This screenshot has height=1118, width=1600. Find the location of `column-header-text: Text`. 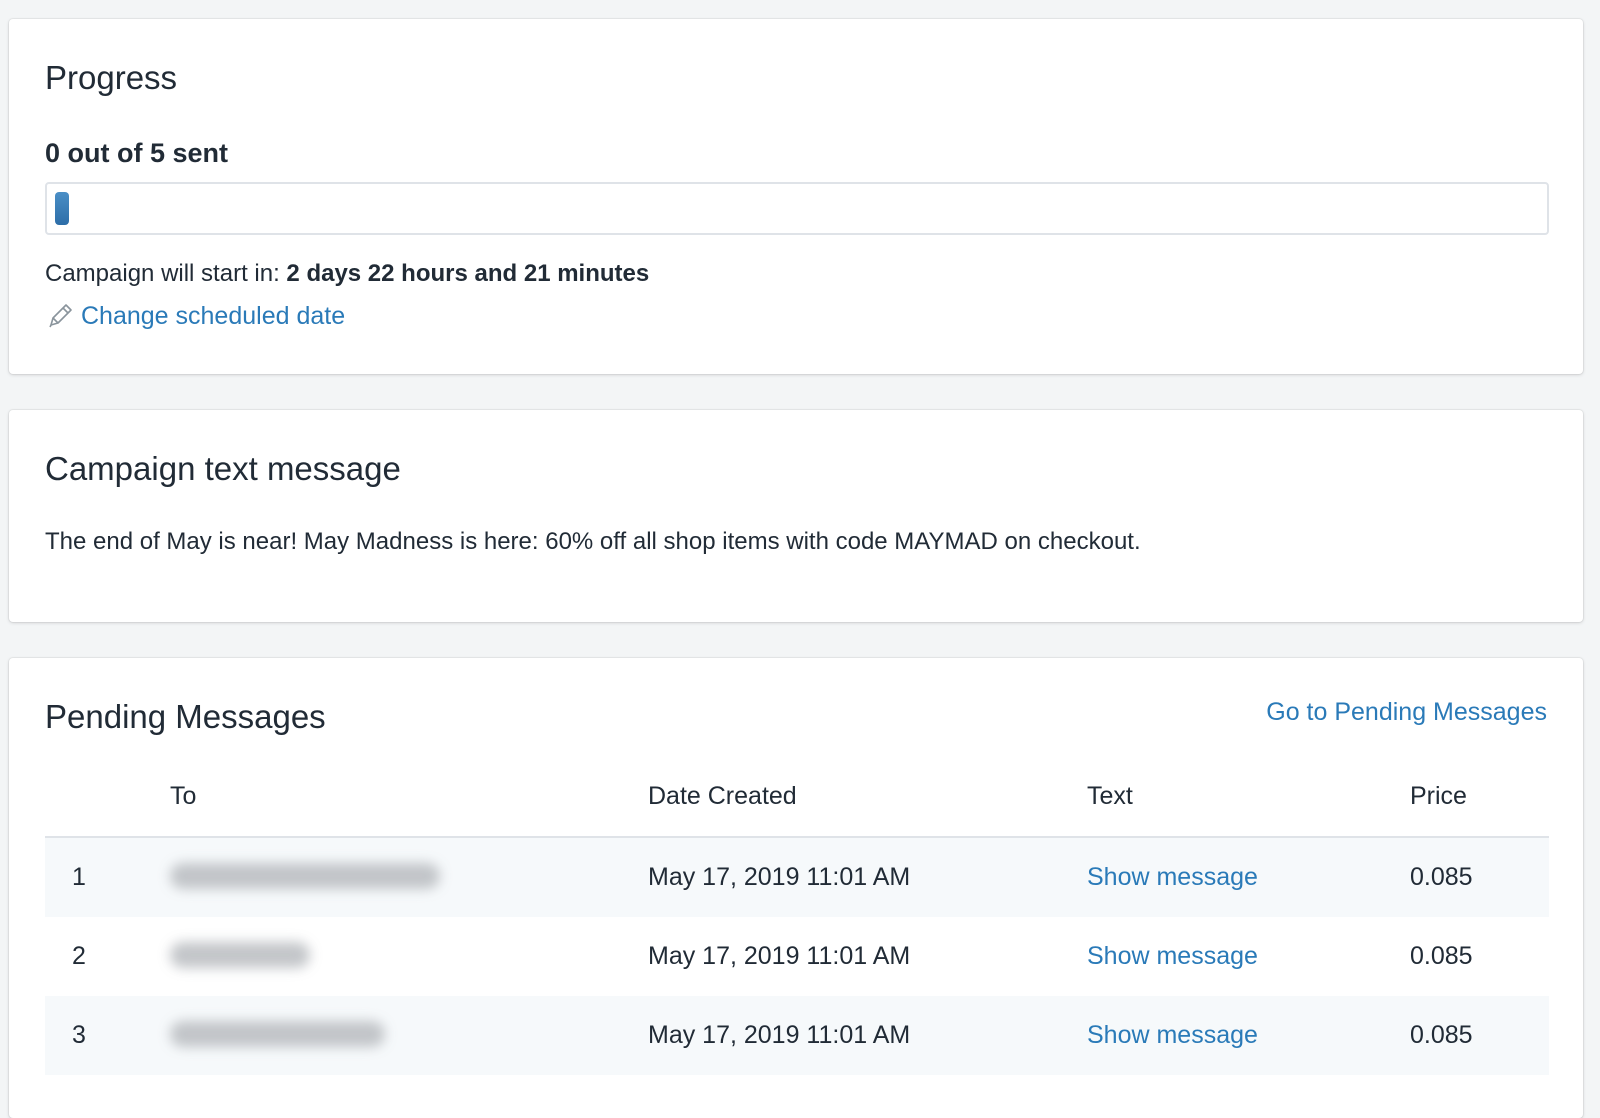

column-header-text: Text is located at coordinates (1110, 796).